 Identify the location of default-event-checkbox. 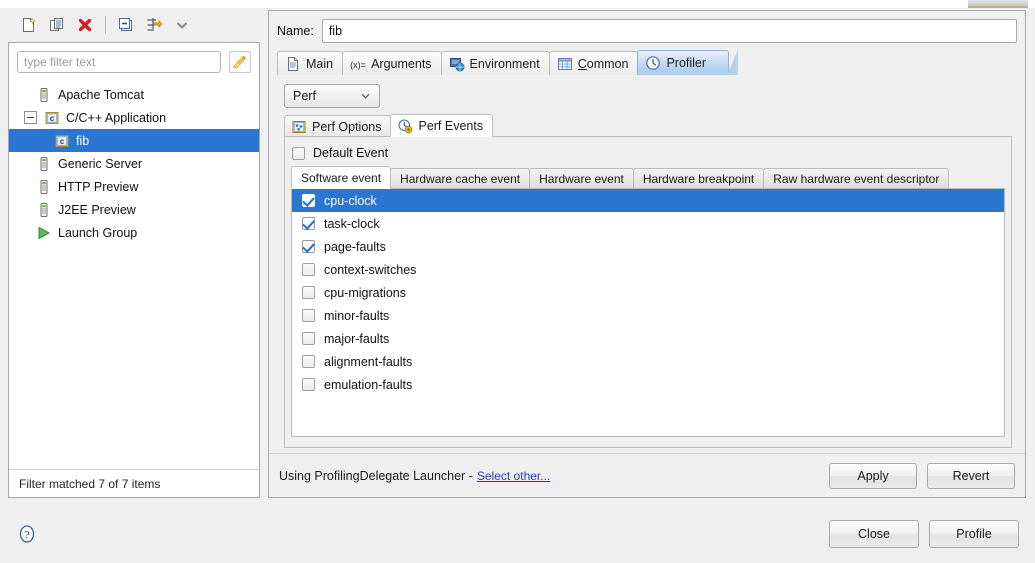
(298, 153).